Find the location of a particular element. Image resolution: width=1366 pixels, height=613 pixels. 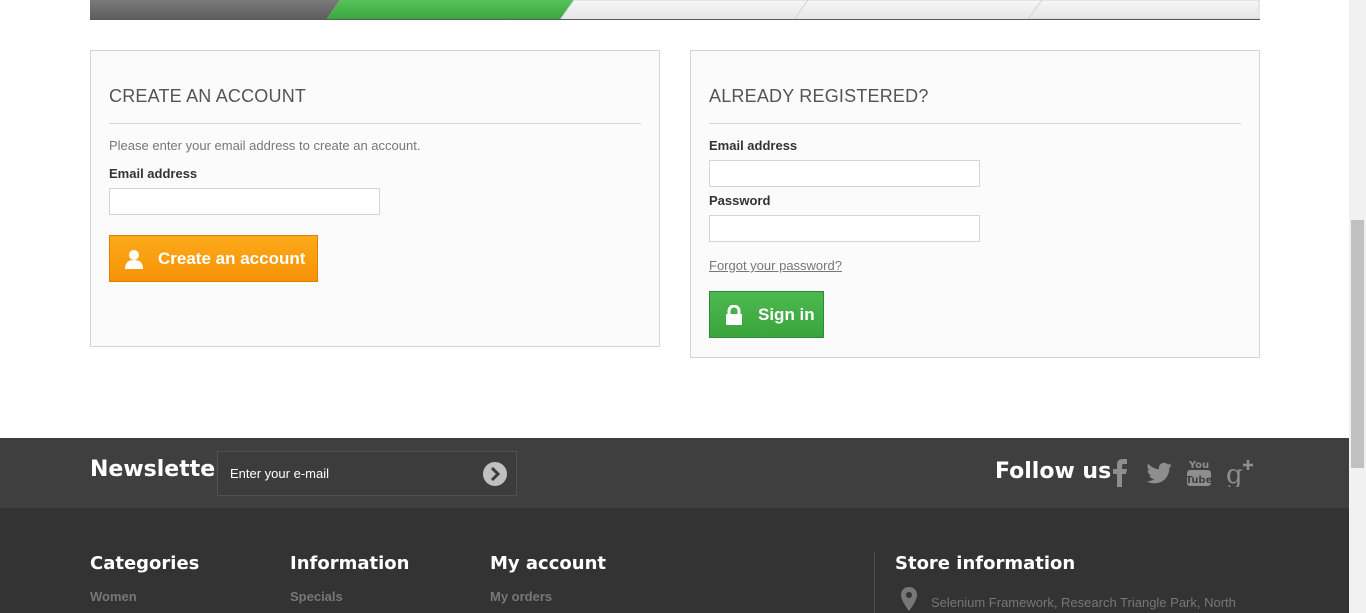

create-account-heading: CREATE AN ACCOUNT is located at coordinates (208, 96).